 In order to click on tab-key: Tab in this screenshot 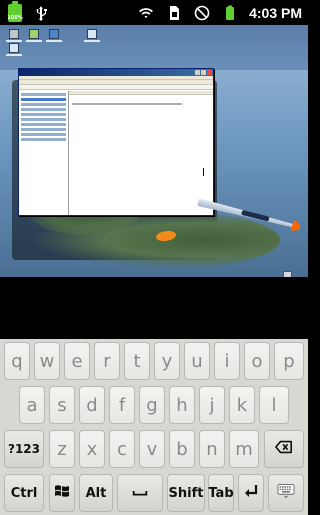, I will do `click(221, 493)`.